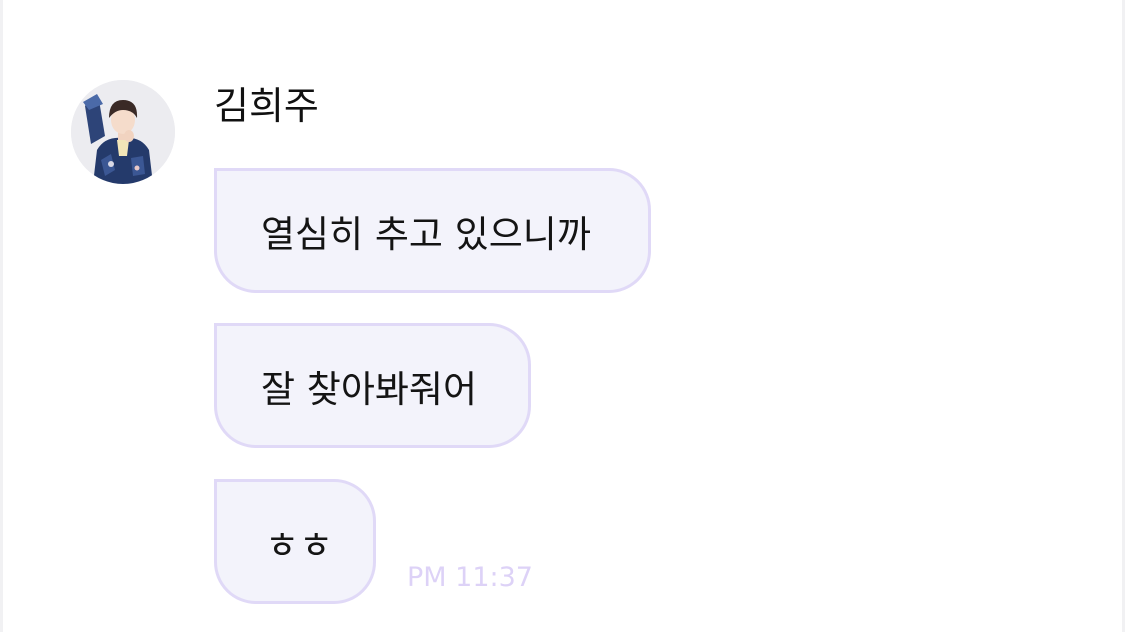  What do you see at coordinates (470, 577) in the screenshot?
I see `message-timestamp: PM 11:37` at bounding box center [470, 577].